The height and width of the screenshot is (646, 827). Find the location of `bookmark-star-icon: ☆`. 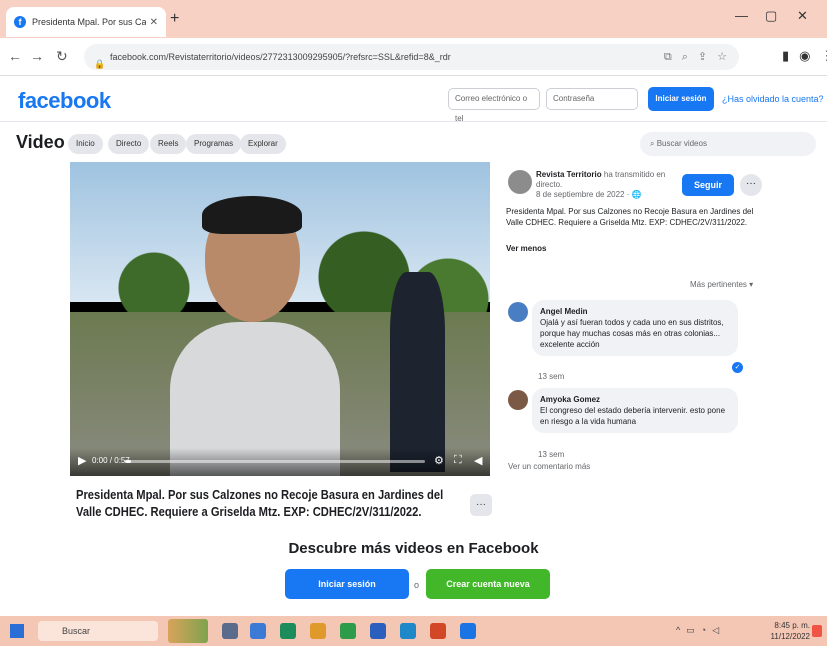

bookmark-star-icon: ☆ is located at coordinates (722, 57).